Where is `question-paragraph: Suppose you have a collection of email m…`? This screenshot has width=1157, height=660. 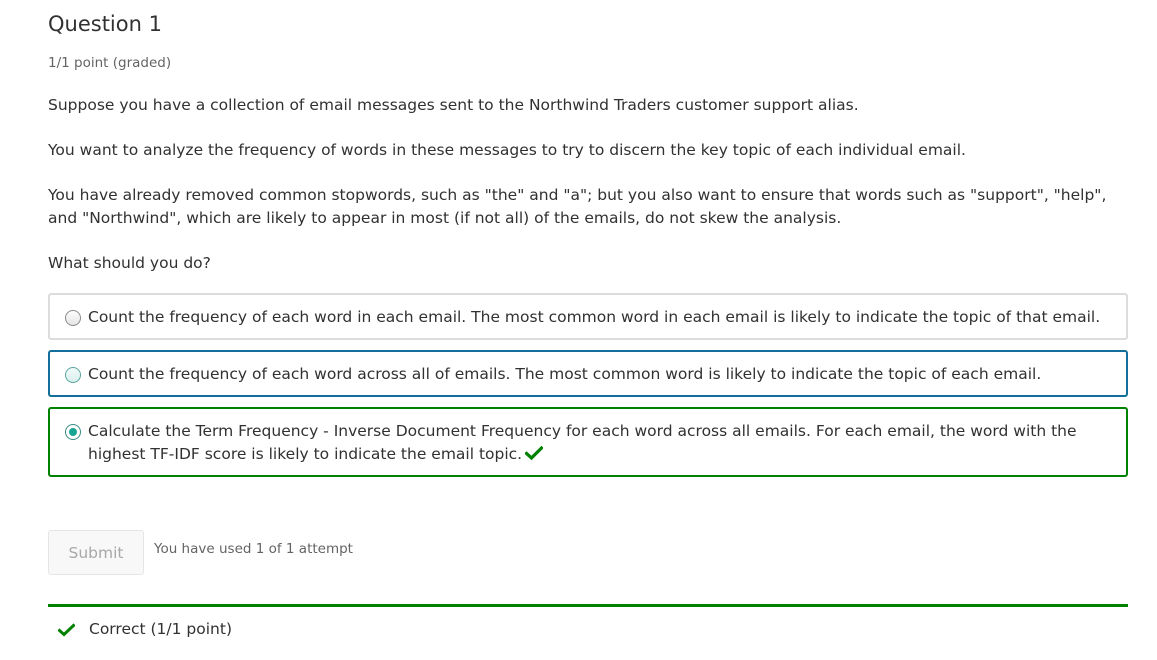 question-paragraph: Suppose you have a collection of email m… is located at coordinates (453, 105).